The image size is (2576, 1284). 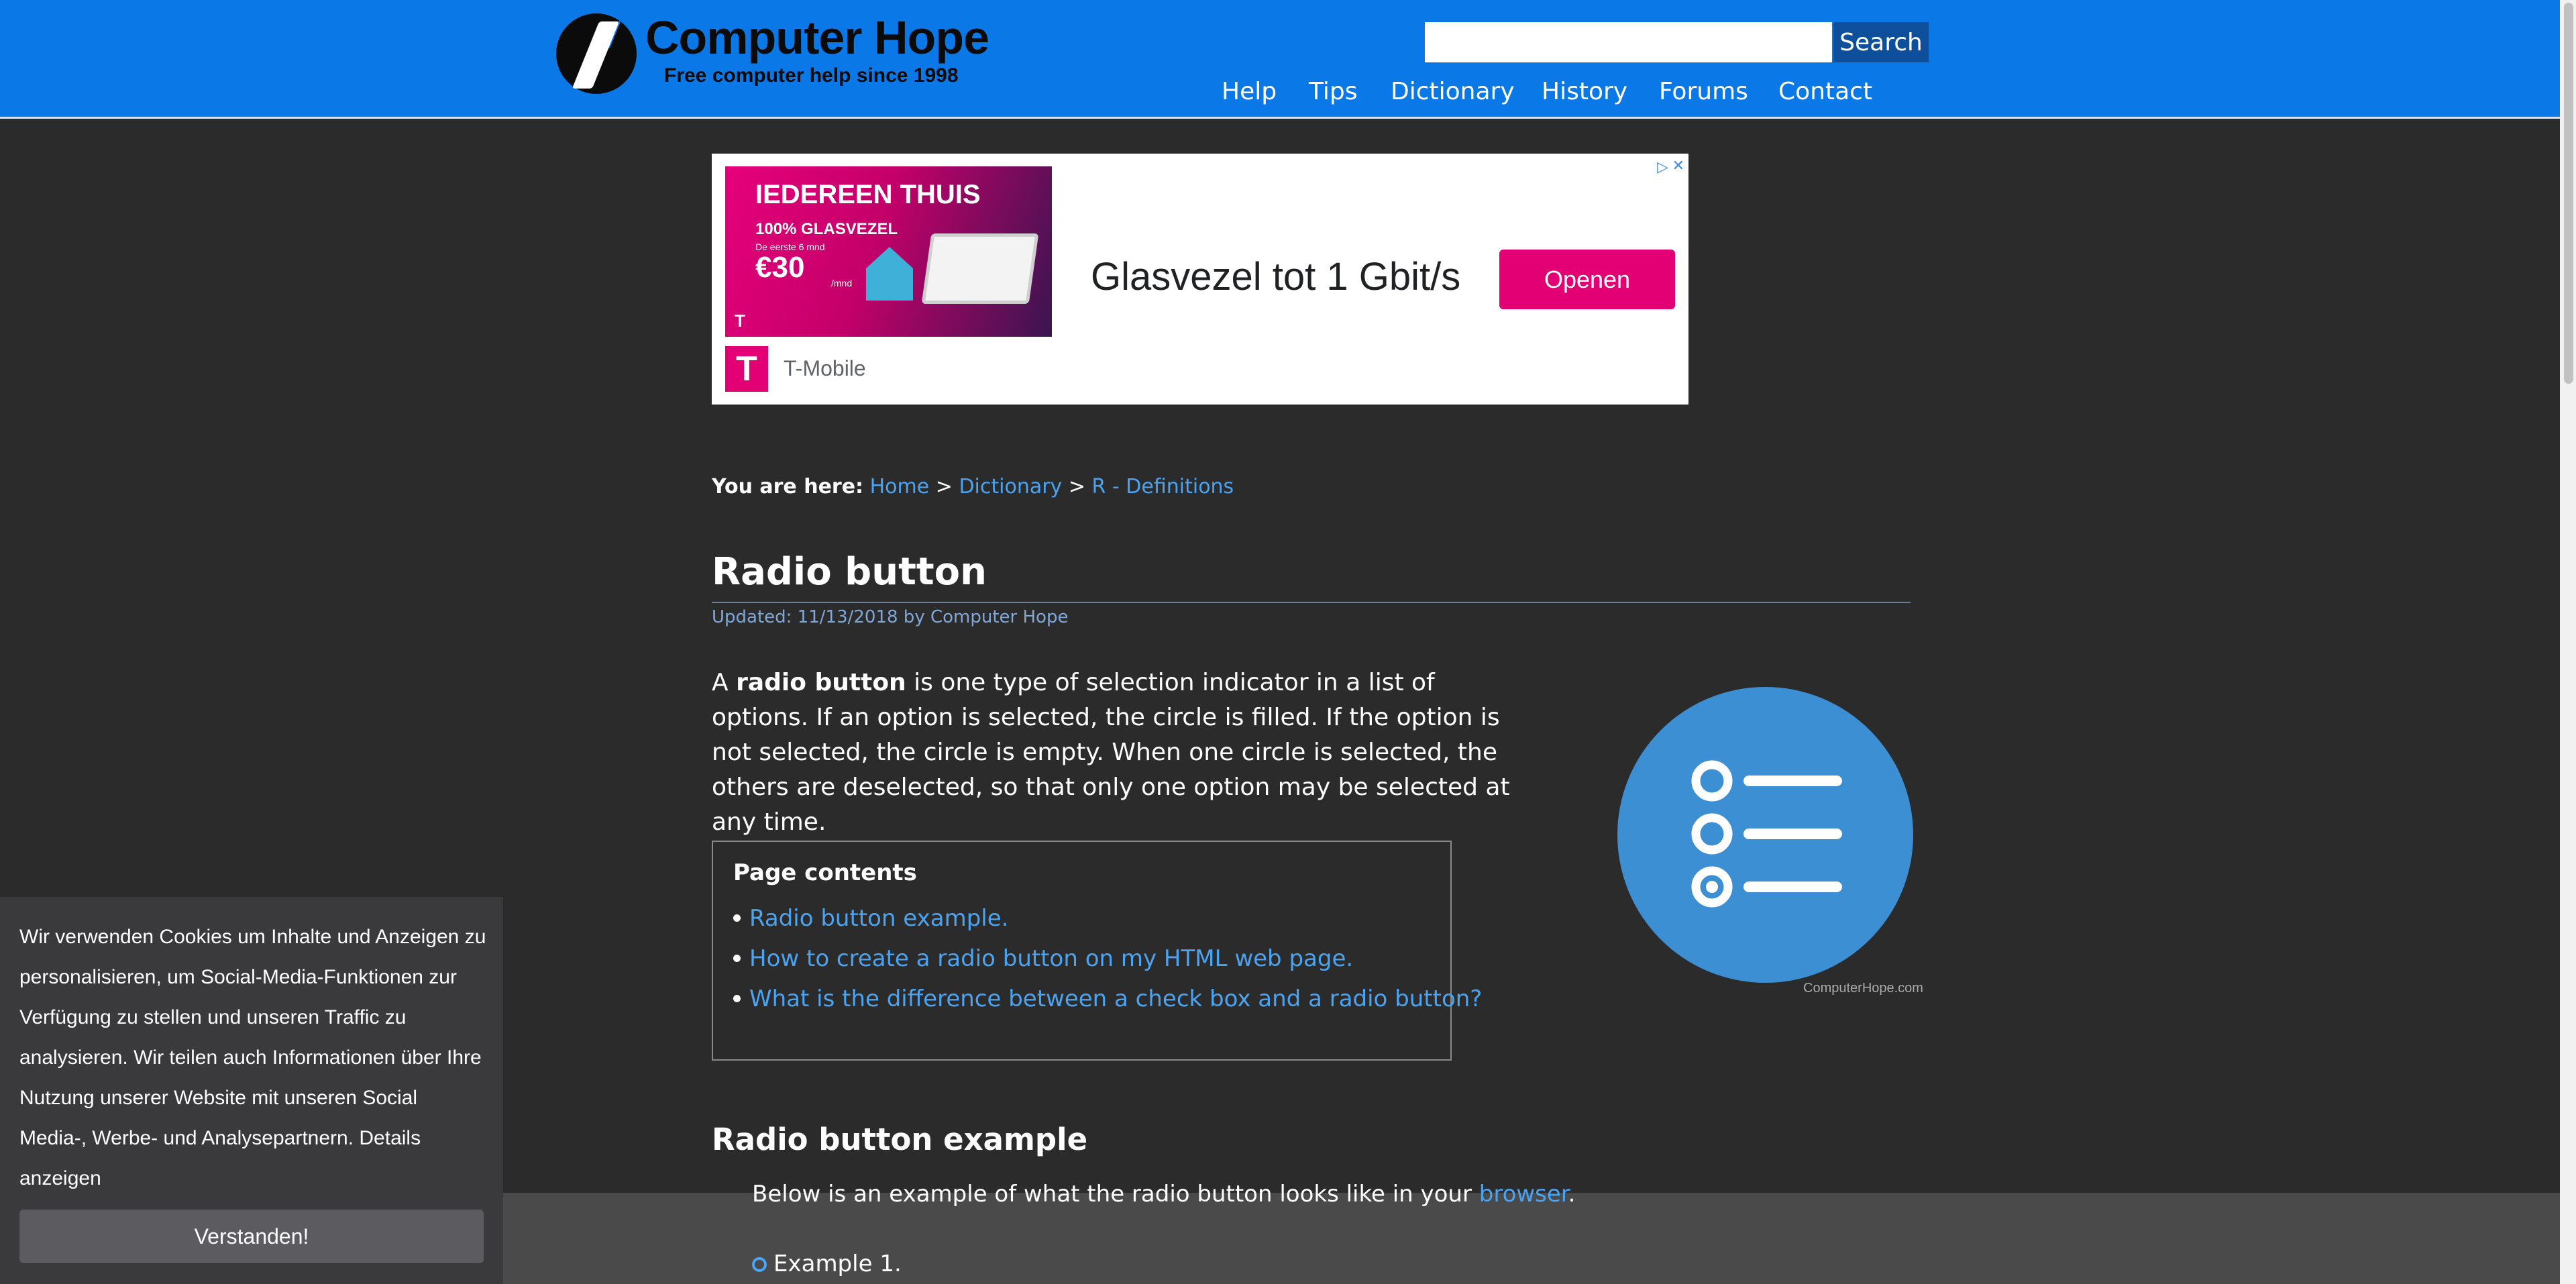 I want to click on nav-tips: Tips, so click(x=1333, y=91).